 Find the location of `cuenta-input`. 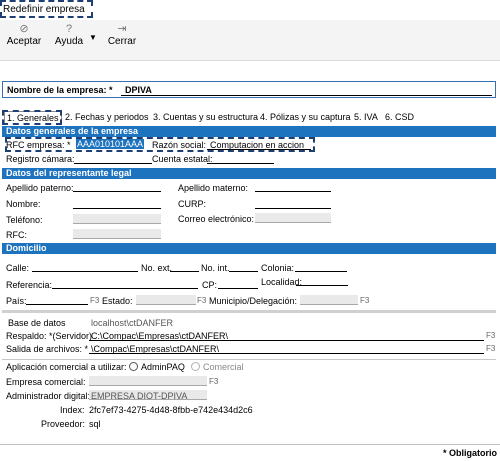

cuenta-input is located at coordinates (240, 163).